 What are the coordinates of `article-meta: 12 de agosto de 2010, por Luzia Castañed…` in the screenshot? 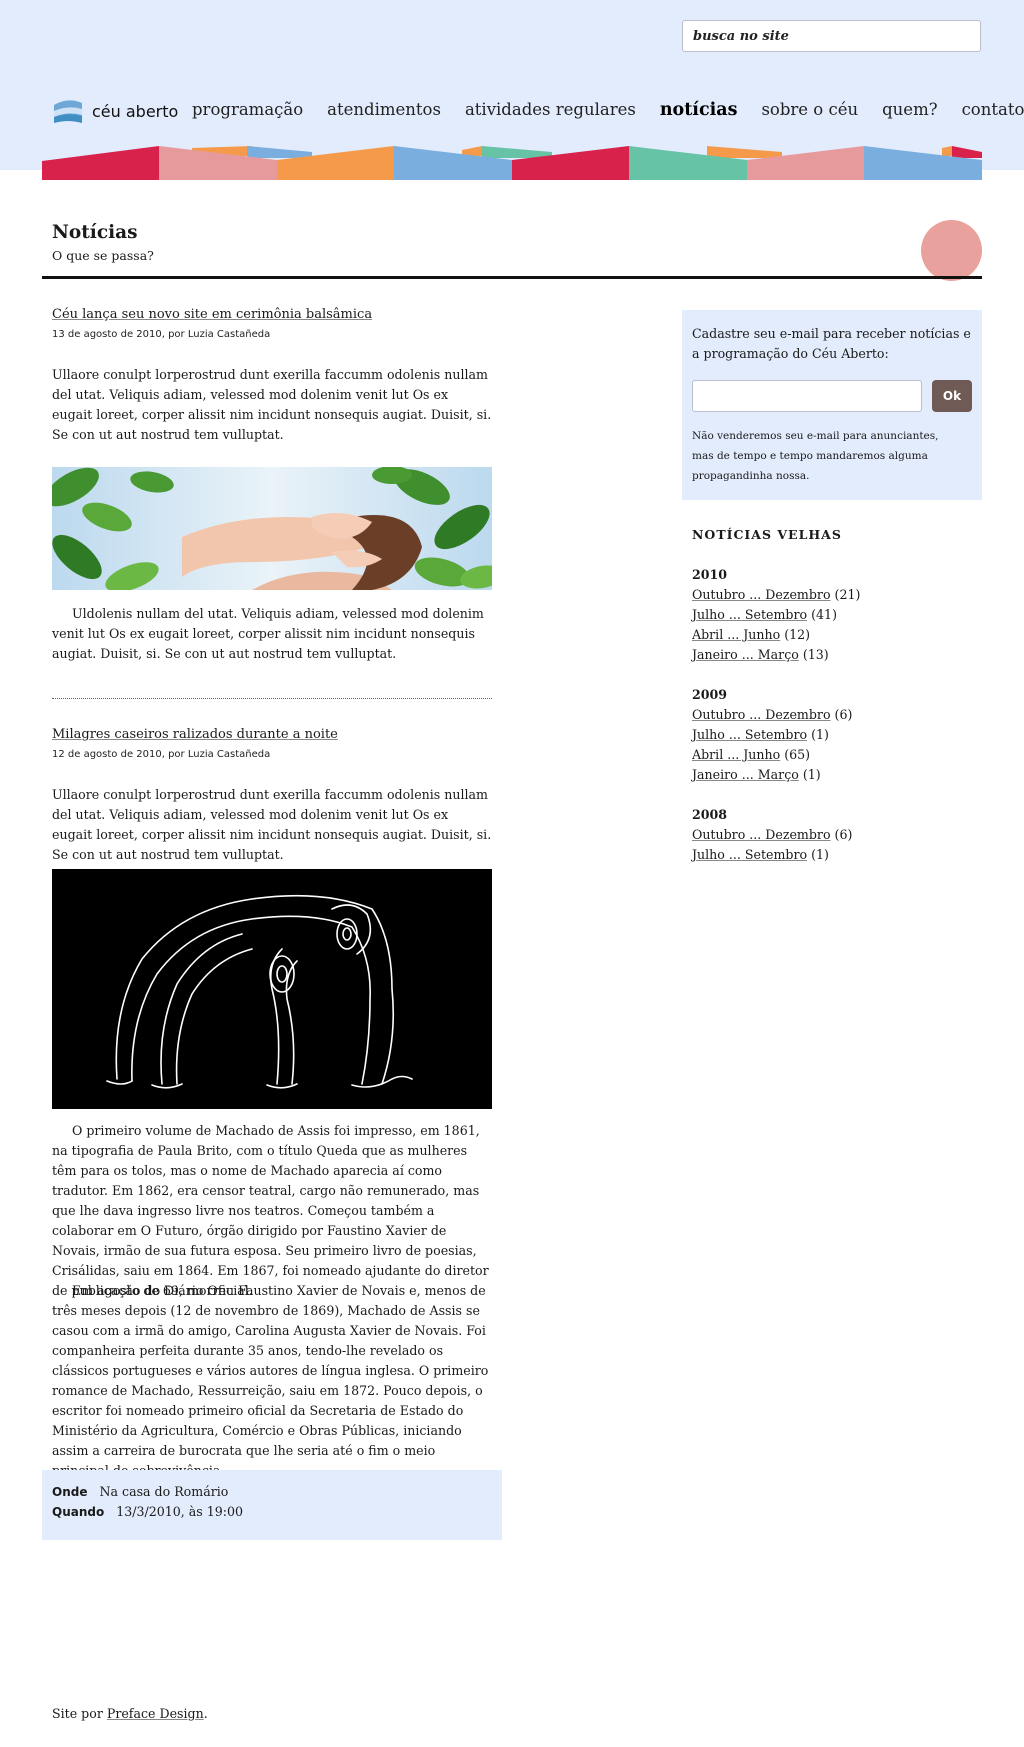 It's located at (161, 754).